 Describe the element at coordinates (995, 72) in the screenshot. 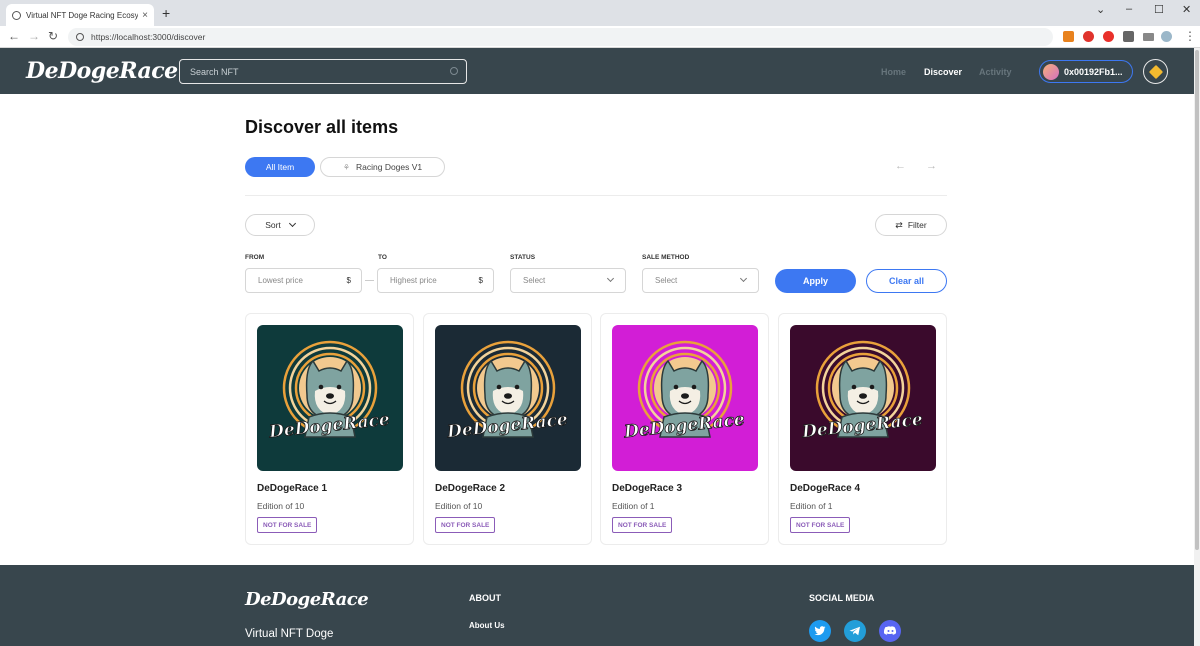

I see `nav-activity: Activity` at that location.